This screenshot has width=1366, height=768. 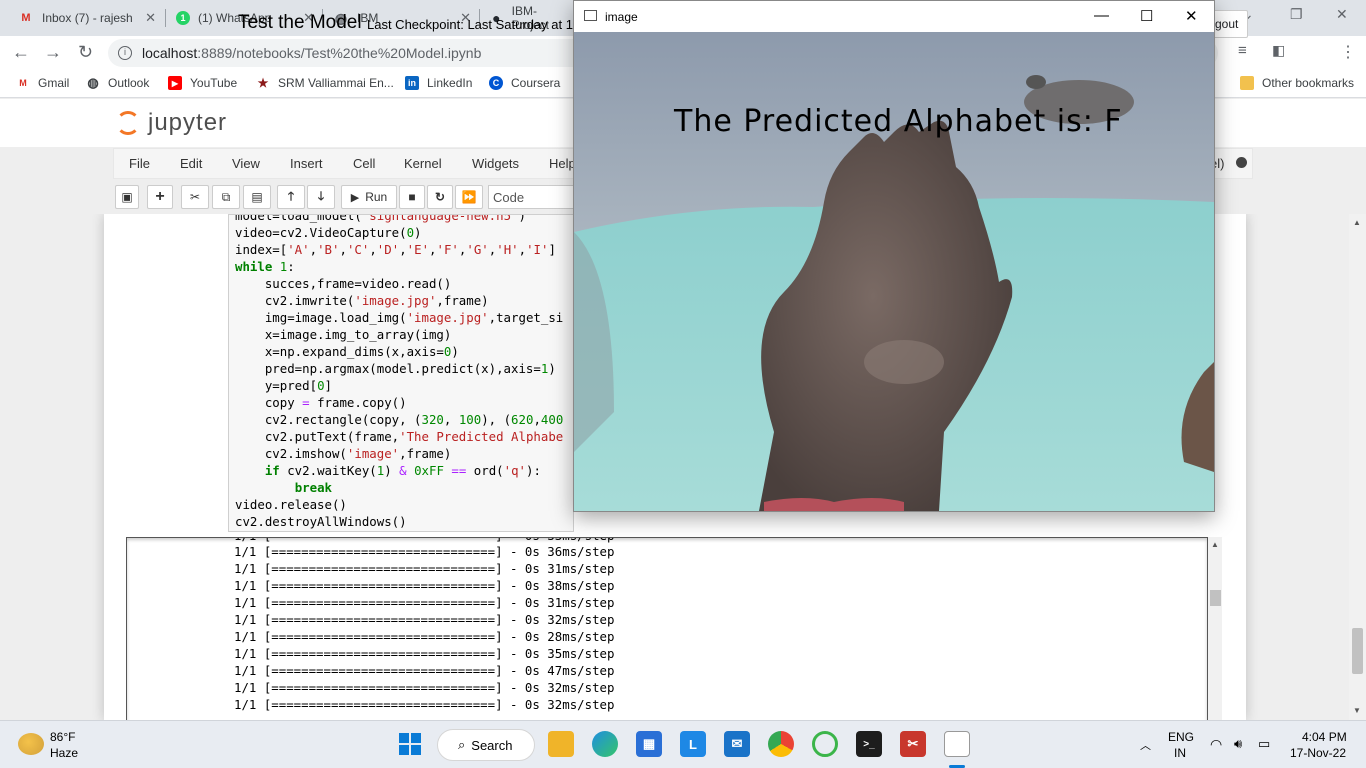 I want to click on bookmark-gmail: M Gmail, so click(x=42, y=83).